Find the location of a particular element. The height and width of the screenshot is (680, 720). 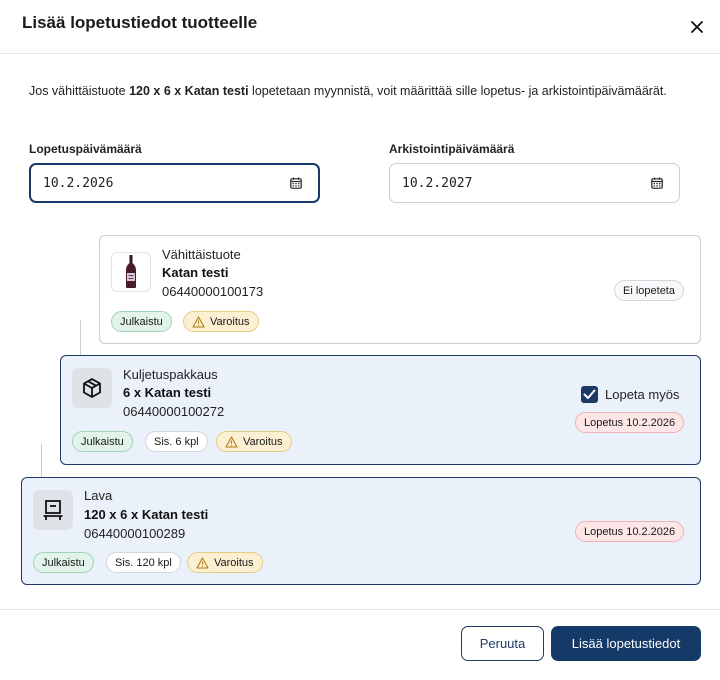

box-icon is located at coordinates (92, 388).